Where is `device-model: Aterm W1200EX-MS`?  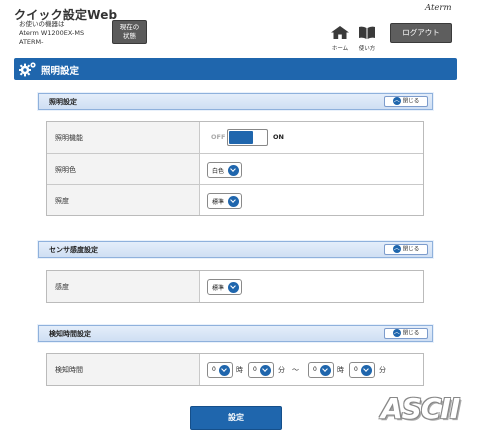 device-model: Aterm W1200EX-MS is located at coordinates (52, 33).